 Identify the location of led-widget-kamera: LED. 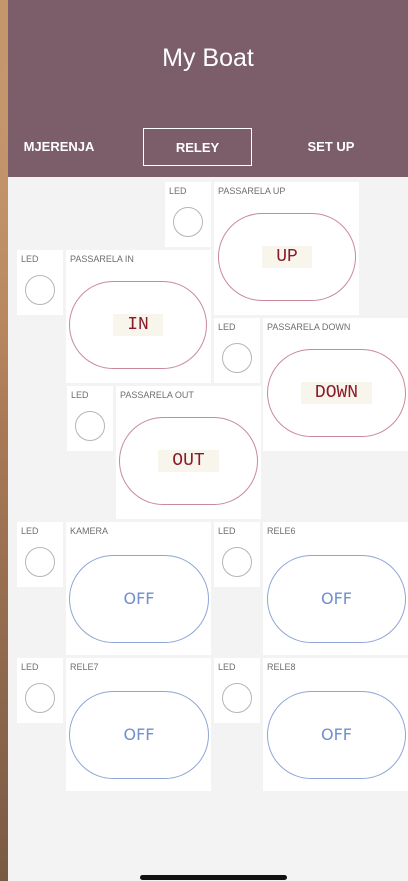
(40, 554).